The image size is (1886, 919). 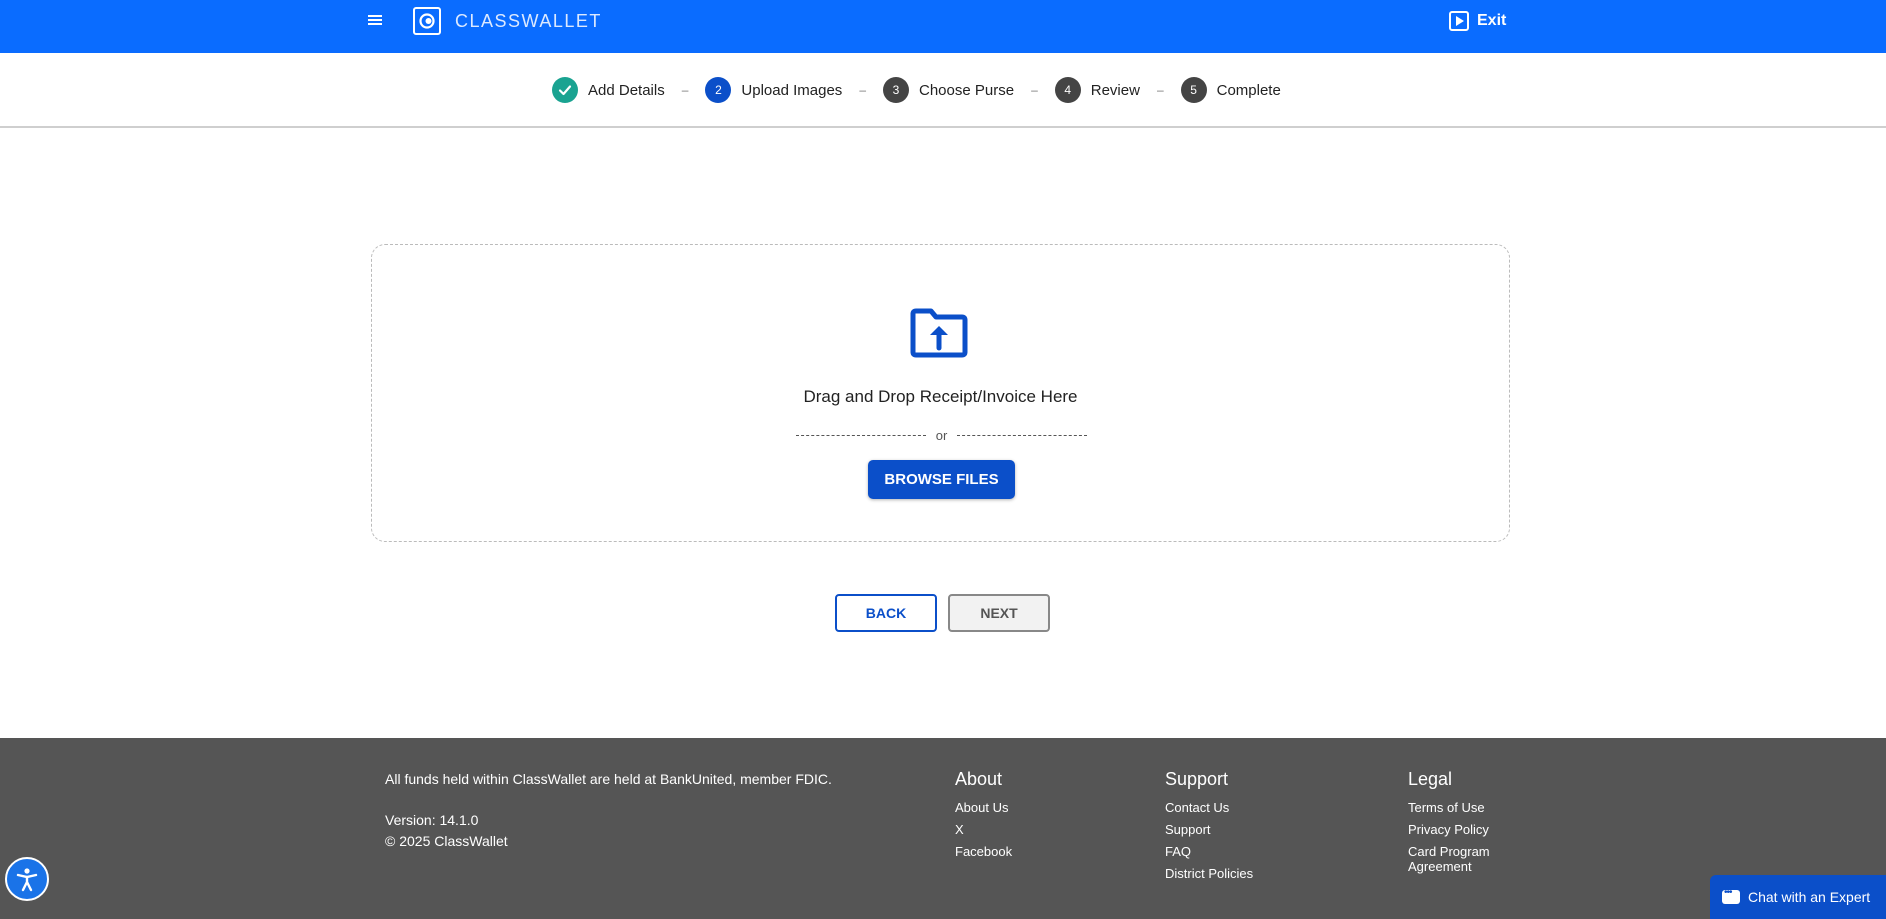 What do you see at coordinates (1115, 90) in the screenshot?
I see `step-label: Review` at bounding box center [1115, 90].